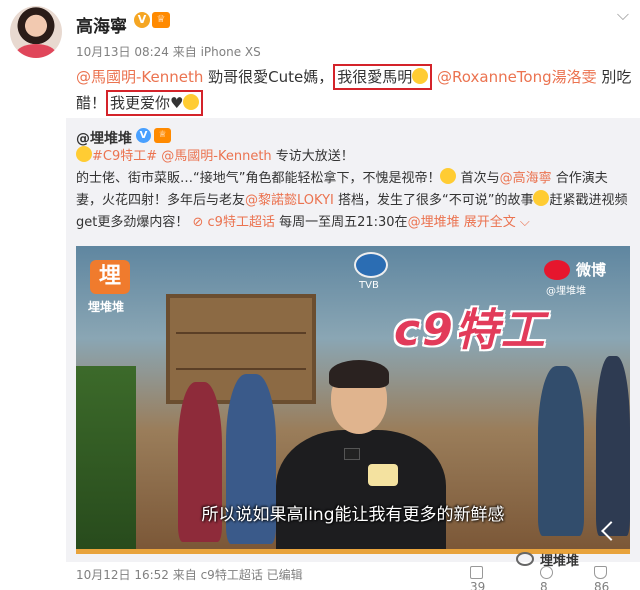 The width and height of the screenshot is (640, 590). What do you see at coordinates (623, 15) in the screenshot?
I see `chevron-down-icon: ⌵` at bounding box center [623, 15].